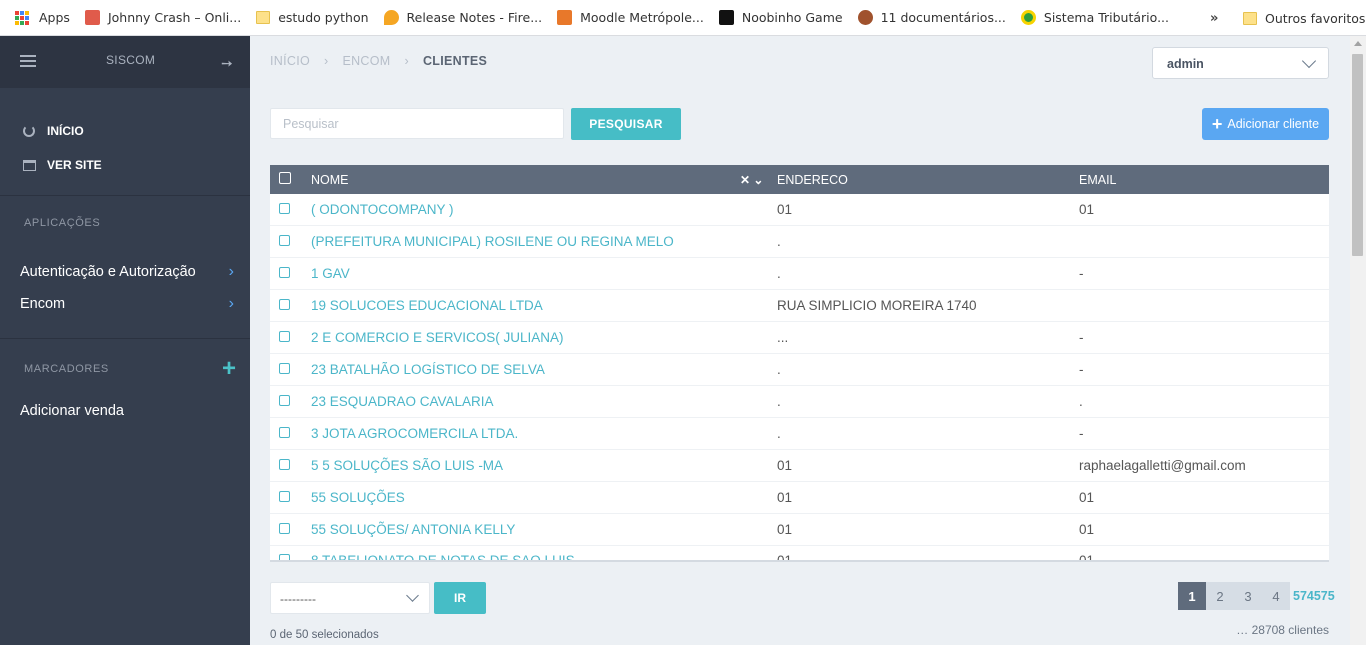  I want to click on scroll-up-arrow-icon, so click(1358, 43).